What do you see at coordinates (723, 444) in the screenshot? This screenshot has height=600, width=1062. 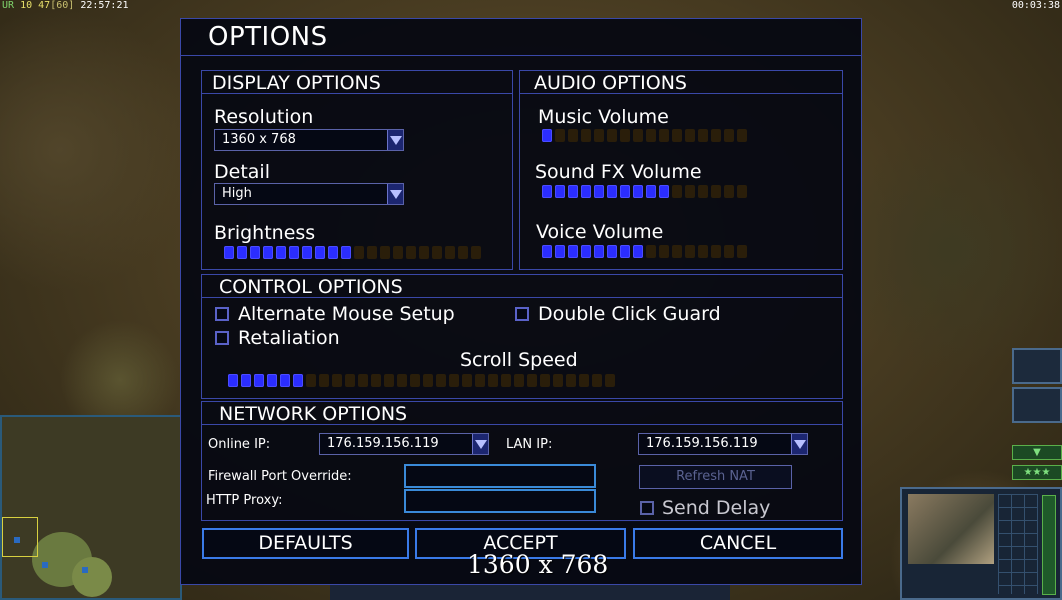 I see `lan-ip-dropdown: 176.159.156.119` at bounding box center [723, 444].